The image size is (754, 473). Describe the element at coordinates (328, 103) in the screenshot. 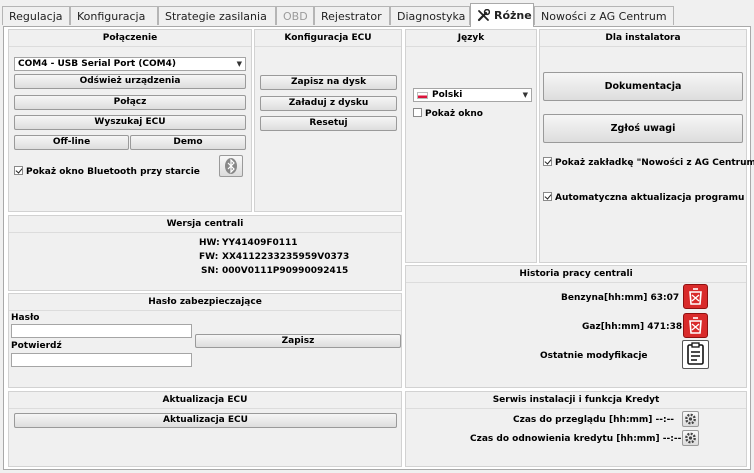

I see `load-from-disk-button: Załaduj z dysku` at that location.